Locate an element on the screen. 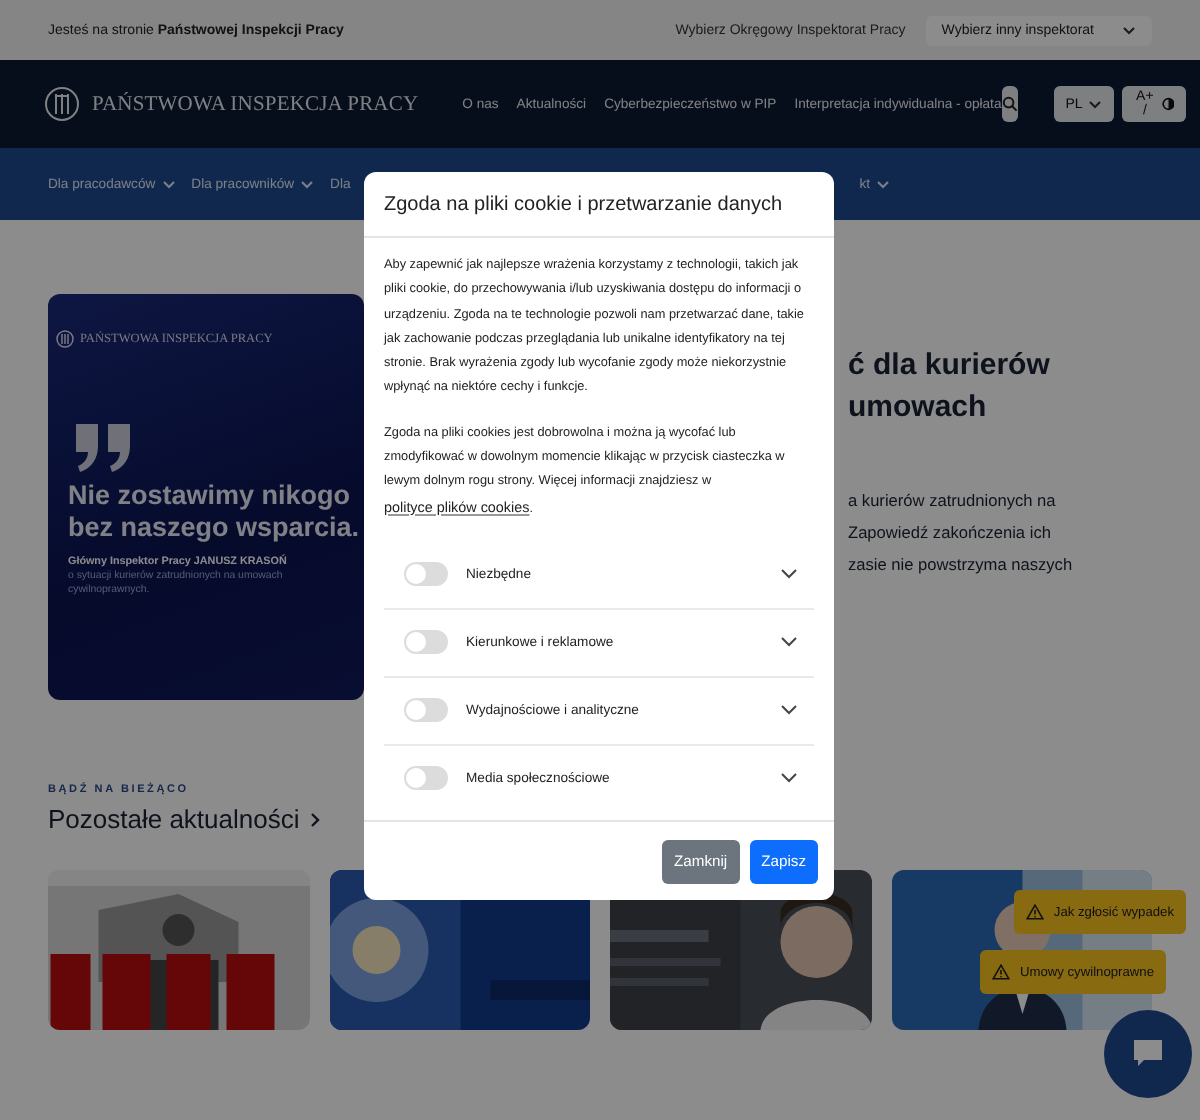 The height and width of the screenshot is (1120, 1200). article-text: zasie nie powstrzyma naszych is located at coordinates (961, 565).